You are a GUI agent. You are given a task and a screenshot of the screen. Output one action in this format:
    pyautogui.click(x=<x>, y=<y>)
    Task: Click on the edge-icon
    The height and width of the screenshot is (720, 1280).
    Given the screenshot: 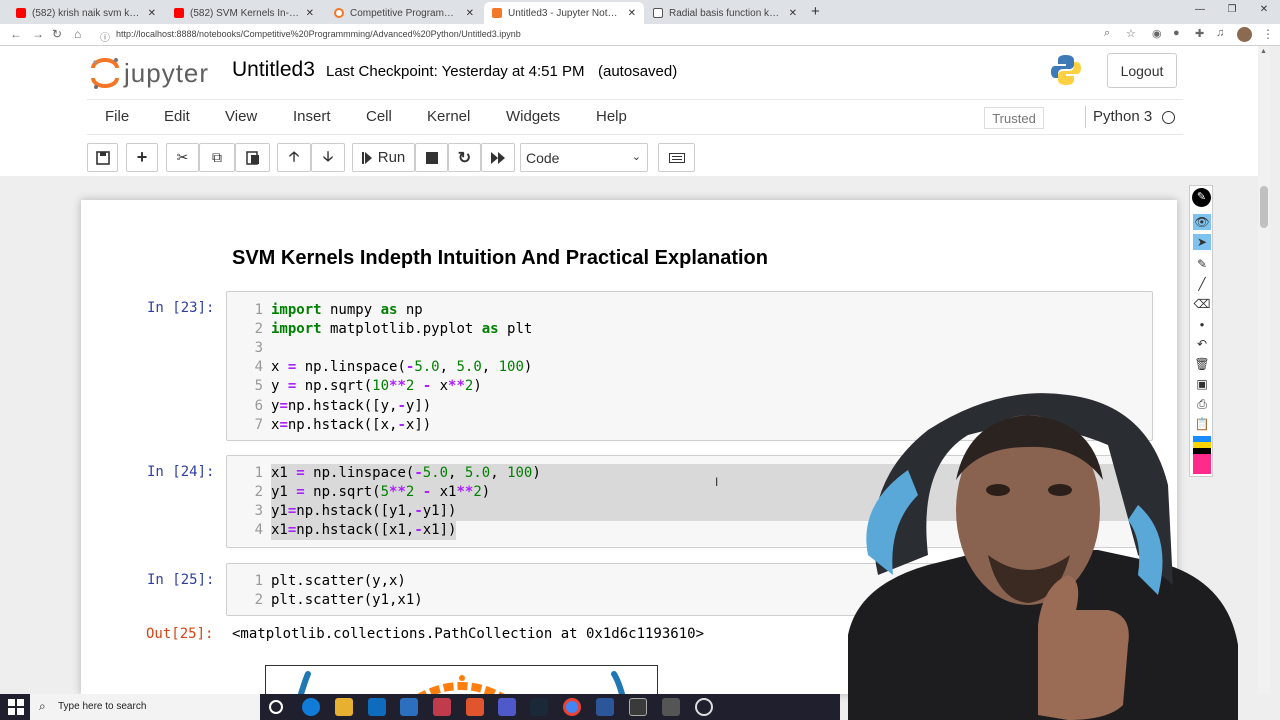 What is the action you would take?
    pyautogui.click(x=311, y=707)
    